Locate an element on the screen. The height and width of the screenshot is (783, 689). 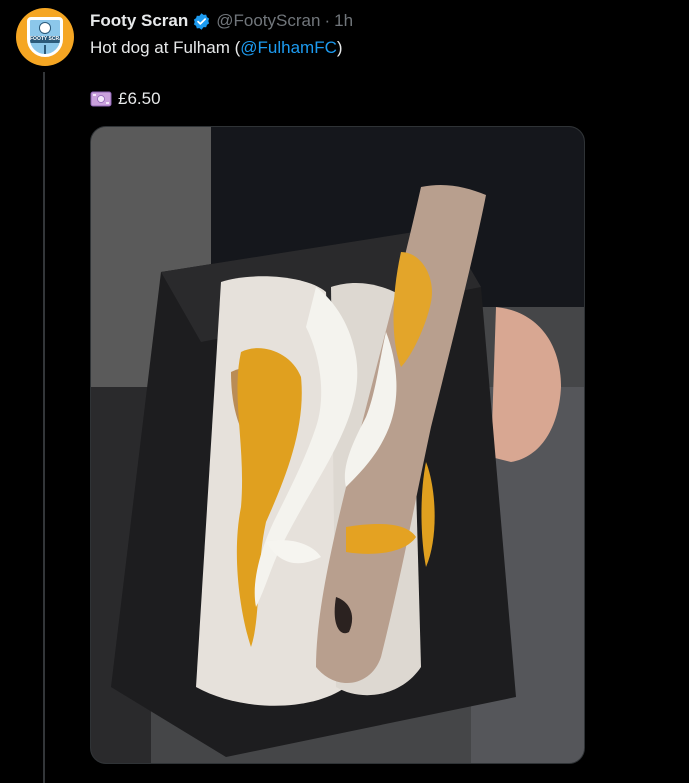
tweet-text: Hot dog at Fulham (@FulhamFC) is located at coordinates (216, 48).